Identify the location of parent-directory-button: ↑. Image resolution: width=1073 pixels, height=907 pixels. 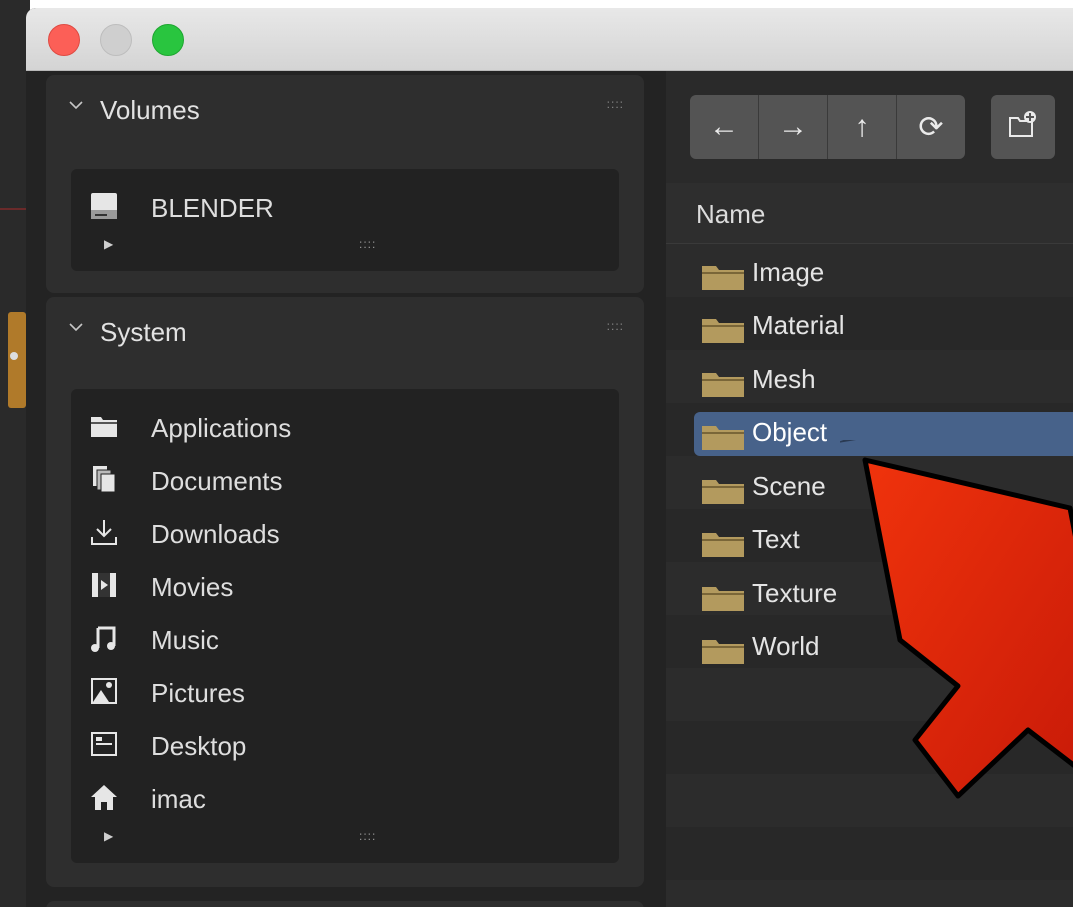
(862, 127).